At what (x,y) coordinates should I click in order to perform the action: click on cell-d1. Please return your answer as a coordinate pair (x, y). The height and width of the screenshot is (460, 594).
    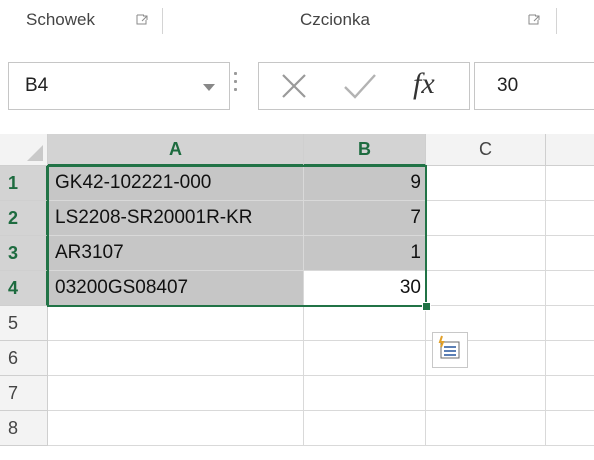
    Looking at the image, I should click on (570, 183).